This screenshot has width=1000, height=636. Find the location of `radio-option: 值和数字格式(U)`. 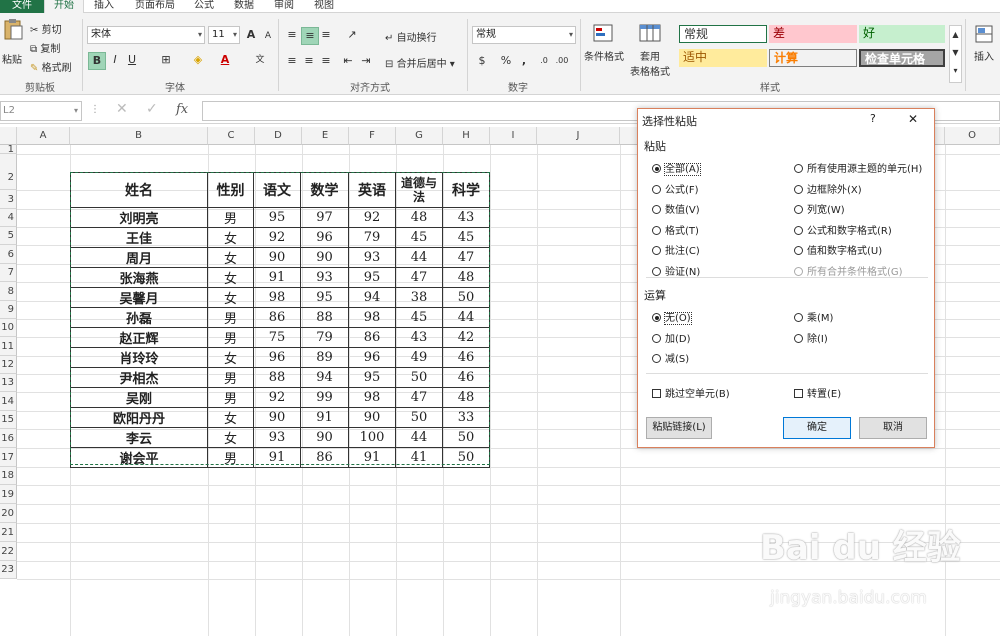

radio-option: 值和数字格式(U) is located at coordinates (838, 249).